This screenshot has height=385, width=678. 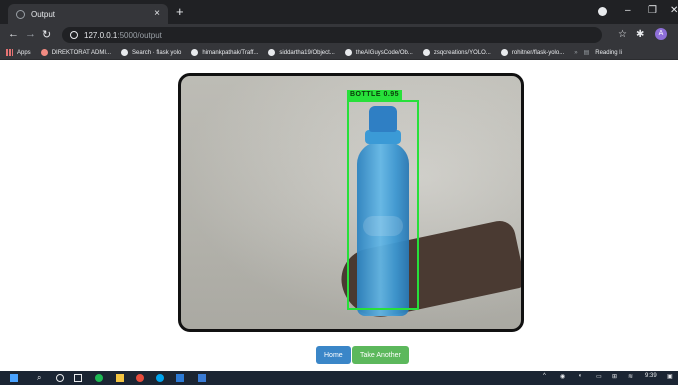 What do you see at coordinates (44, 52) in the screenshot?
I see `direktorat-icon` at bounding box center [44, 52].